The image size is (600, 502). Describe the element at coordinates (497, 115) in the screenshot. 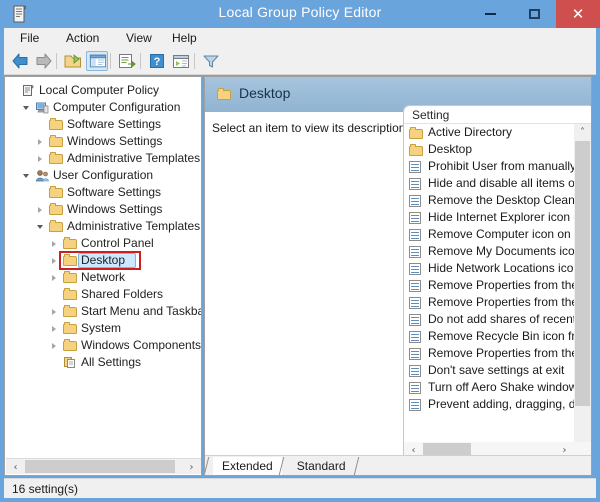

I see `settings-list-header: Setting` at that location.